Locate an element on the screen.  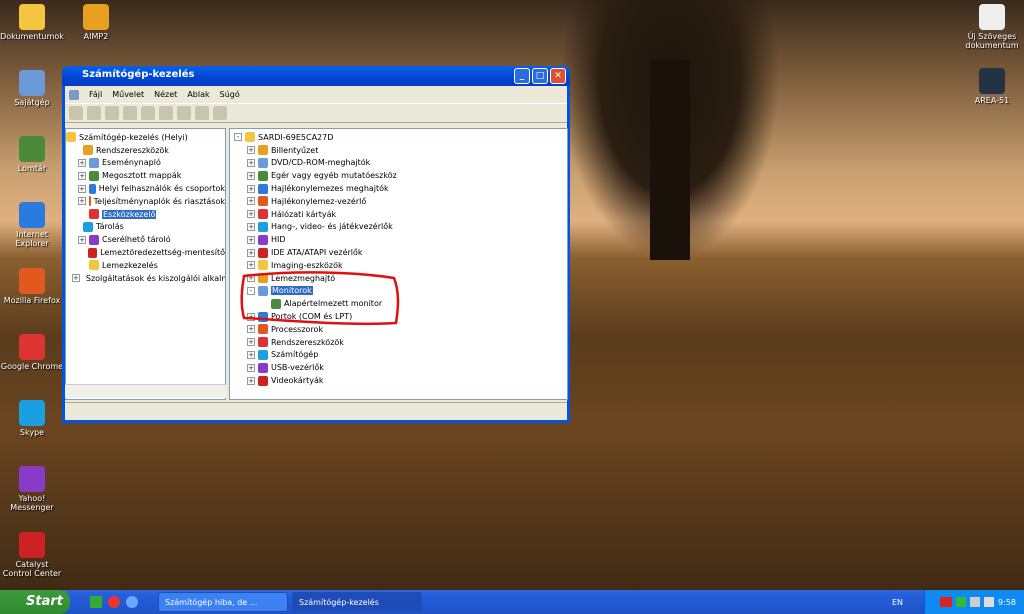
network-icon is located at coordinates (975, 602).